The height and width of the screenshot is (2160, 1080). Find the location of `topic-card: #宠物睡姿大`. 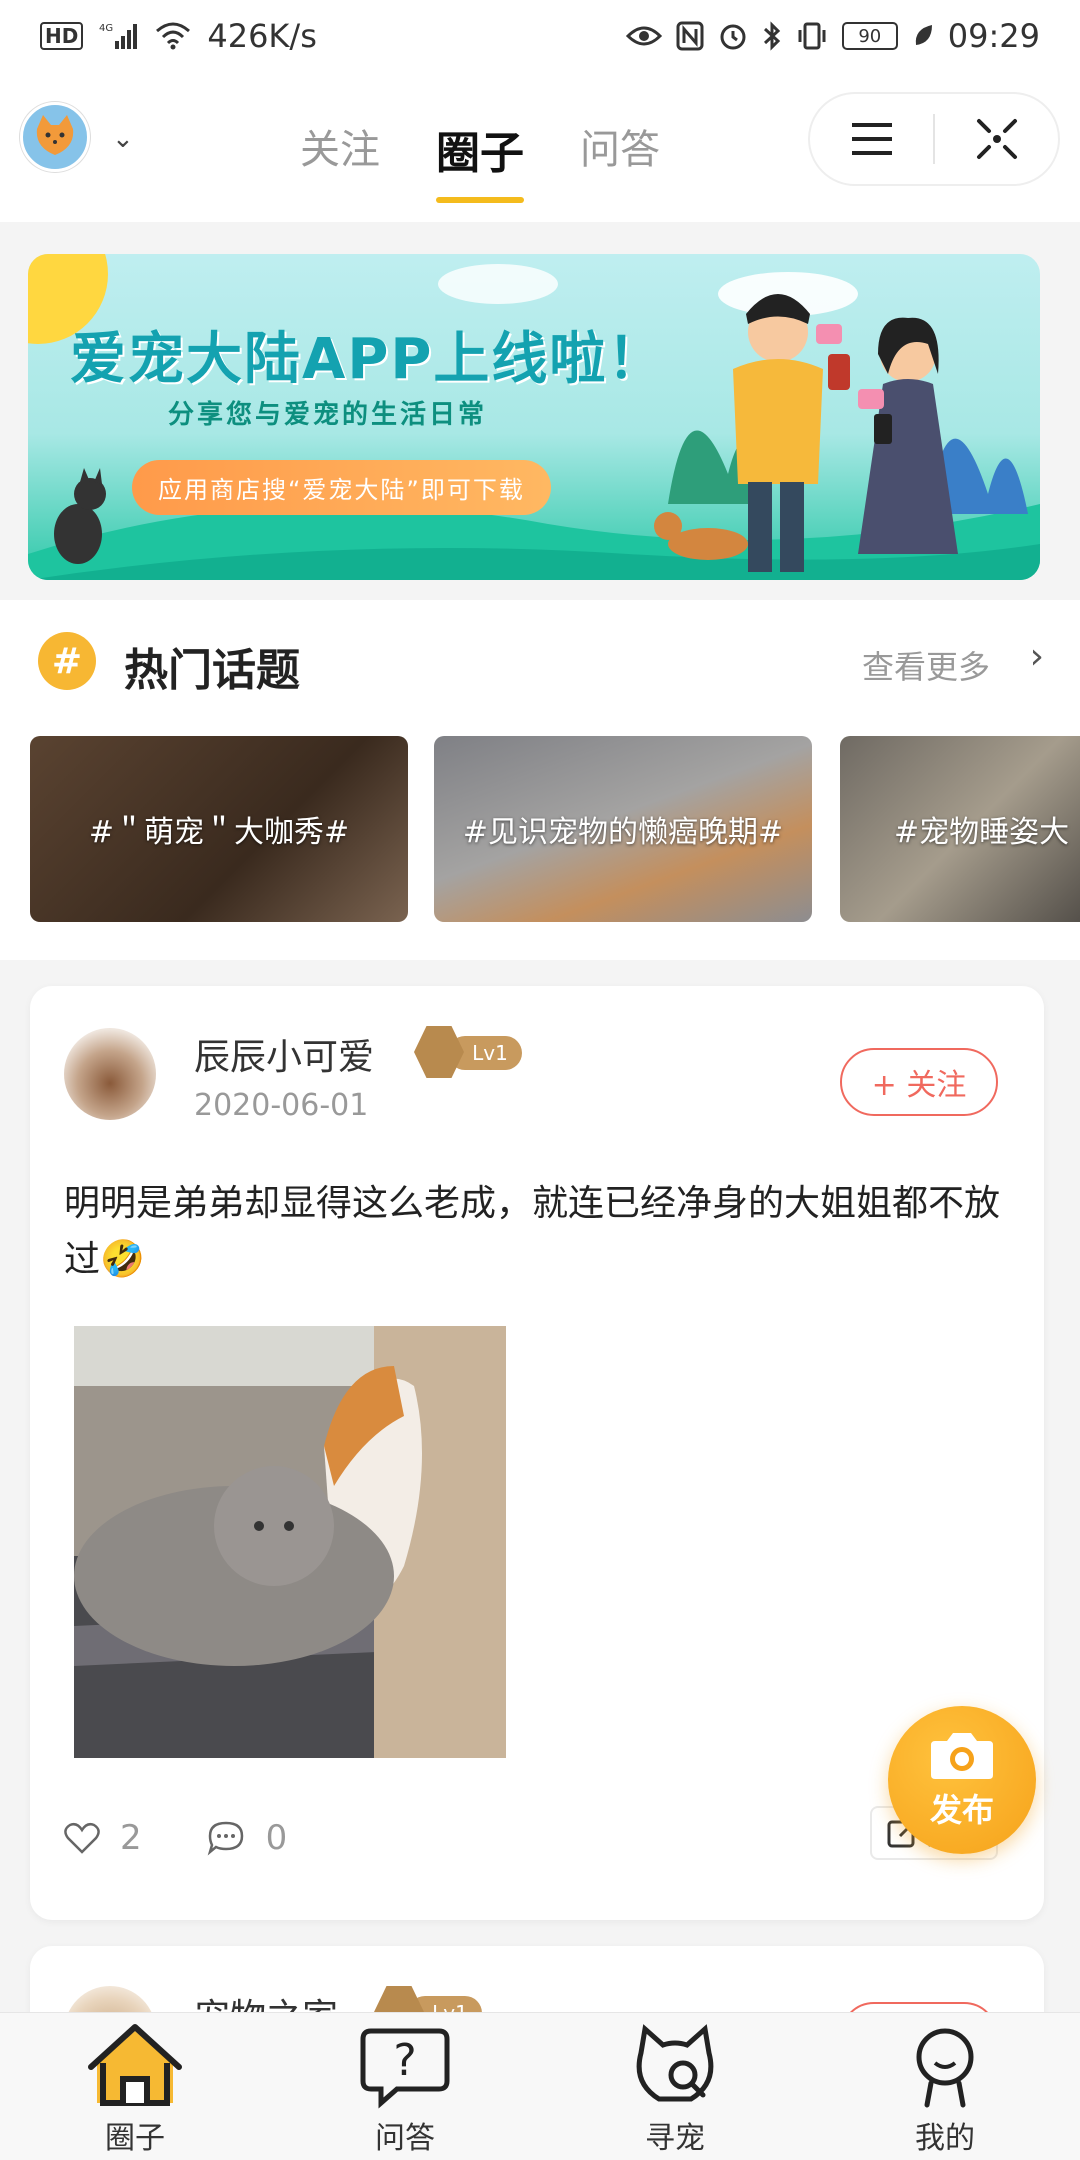

topic-card: #宠物睡姿大 is located at coordinates (960, 829).